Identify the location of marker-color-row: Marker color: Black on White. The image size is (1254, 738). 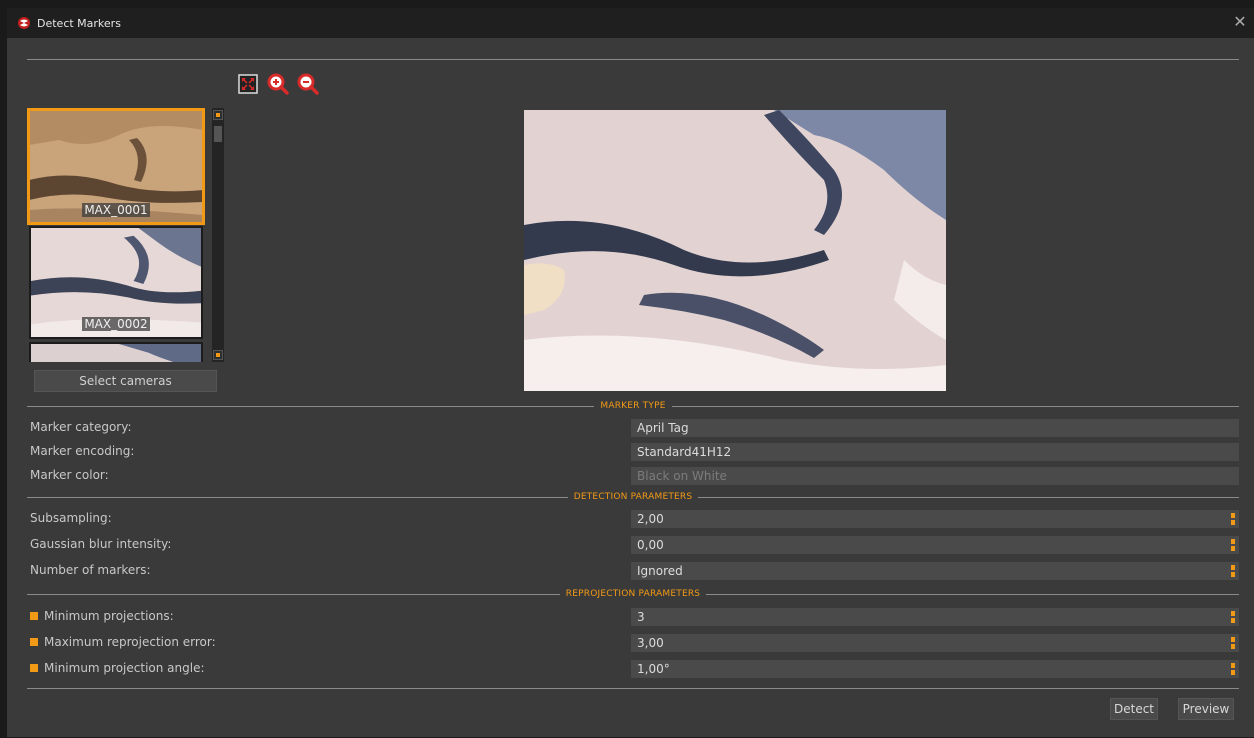
(633, 476).